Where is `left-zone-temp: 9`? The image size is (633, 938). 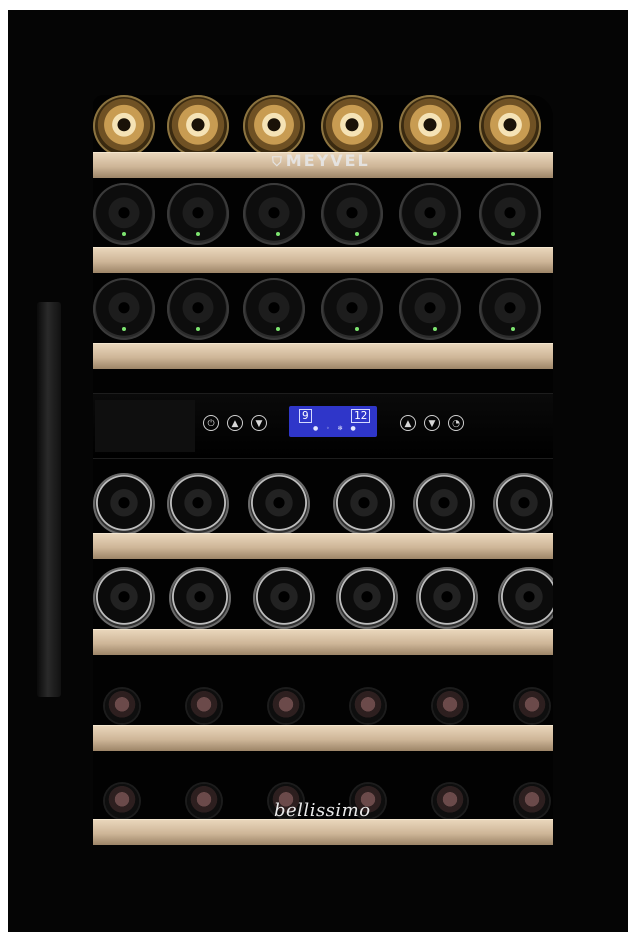
left-zone-temp: 9 is located at coordinates (305, 416).